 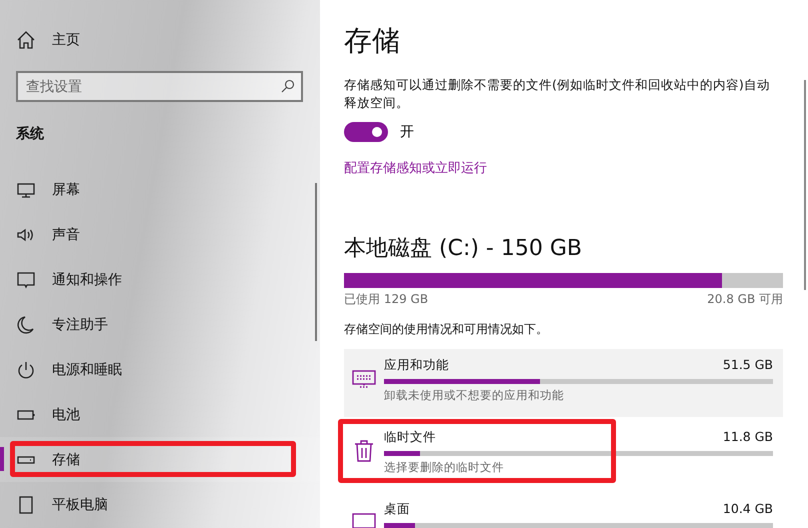 What do you see at coordinates (563, 510) in the screenshot?
I see `category-item: 桌面 10.4 GB` at bounding box center [563, 510].